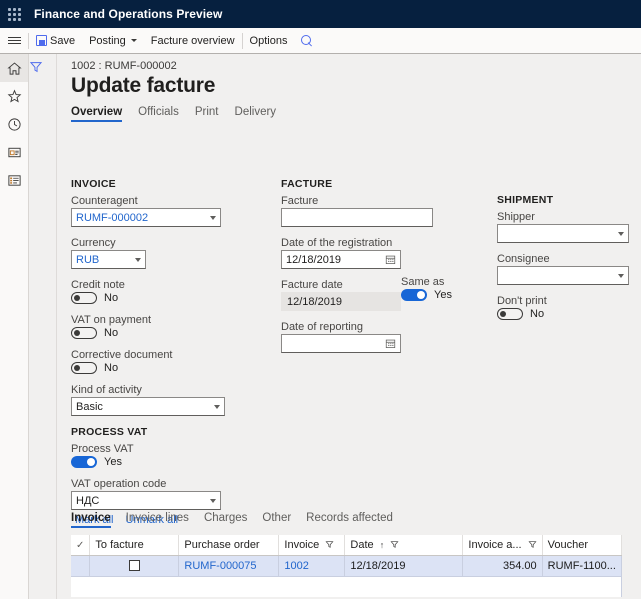 The height and width of the screenshot is (599, 641). I want to click on vat-on-payment-field: VAT on payment No, so click(146, 326).